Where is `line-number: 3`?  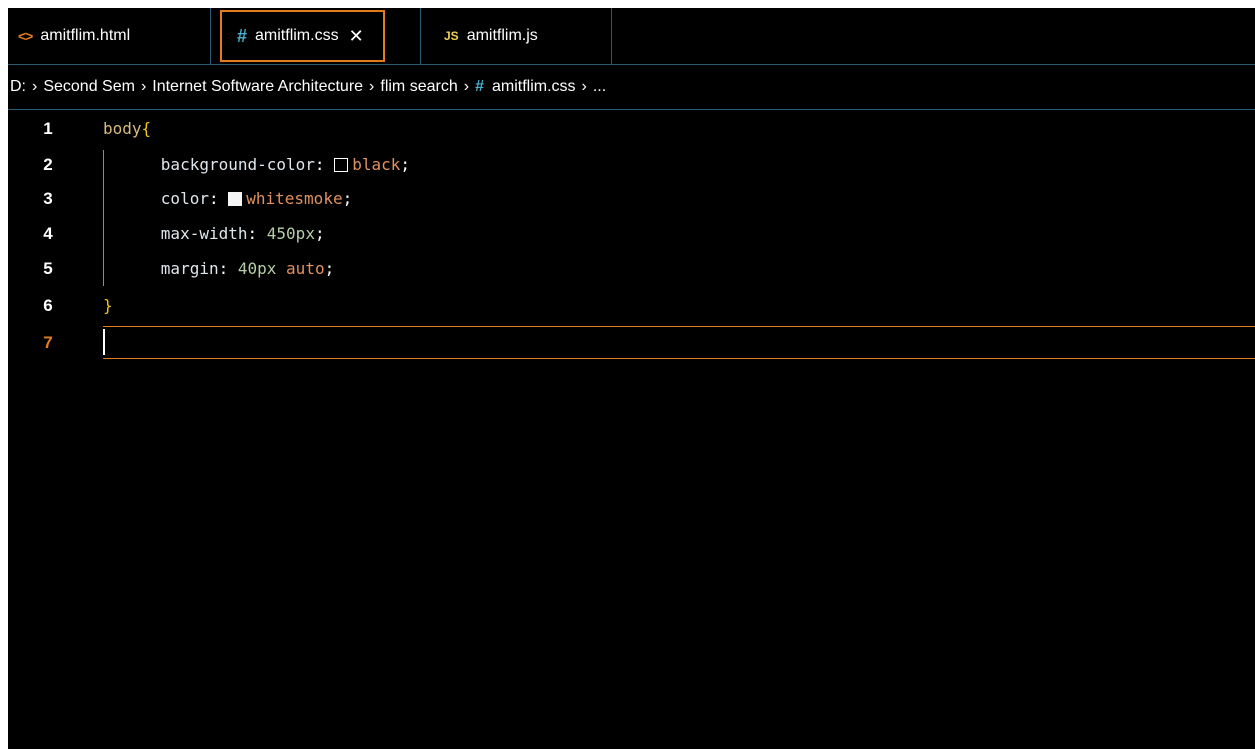
line-number: 3 is located at coordinates (48, 198).